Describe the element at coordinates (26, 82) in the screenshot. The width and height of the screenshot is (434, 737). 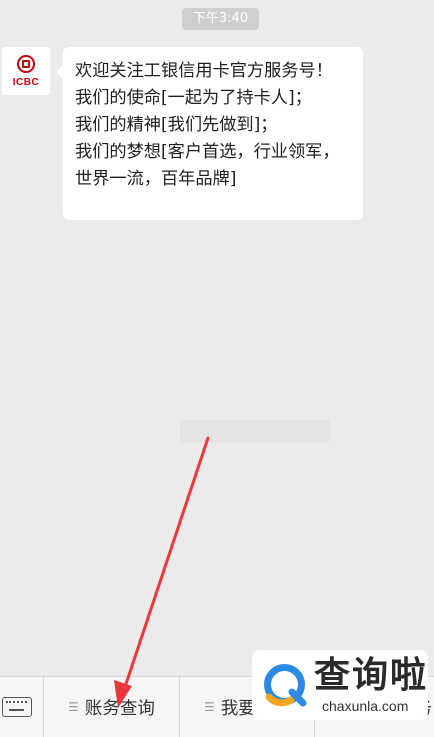
I see `avatar-logo-text: ICBC` at that location.